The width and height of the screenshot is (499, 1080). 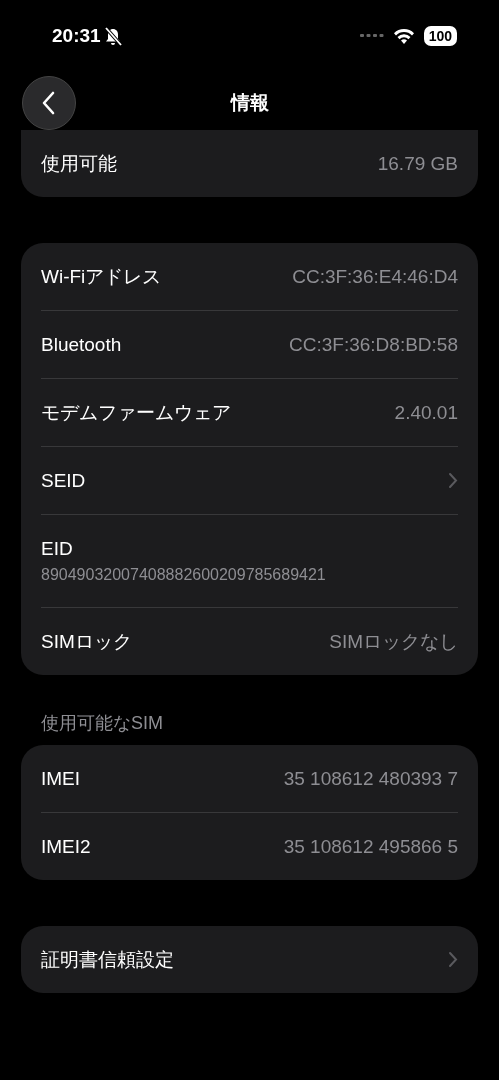 I want to click on row-label: IMEI, so click(x=61, y=778).